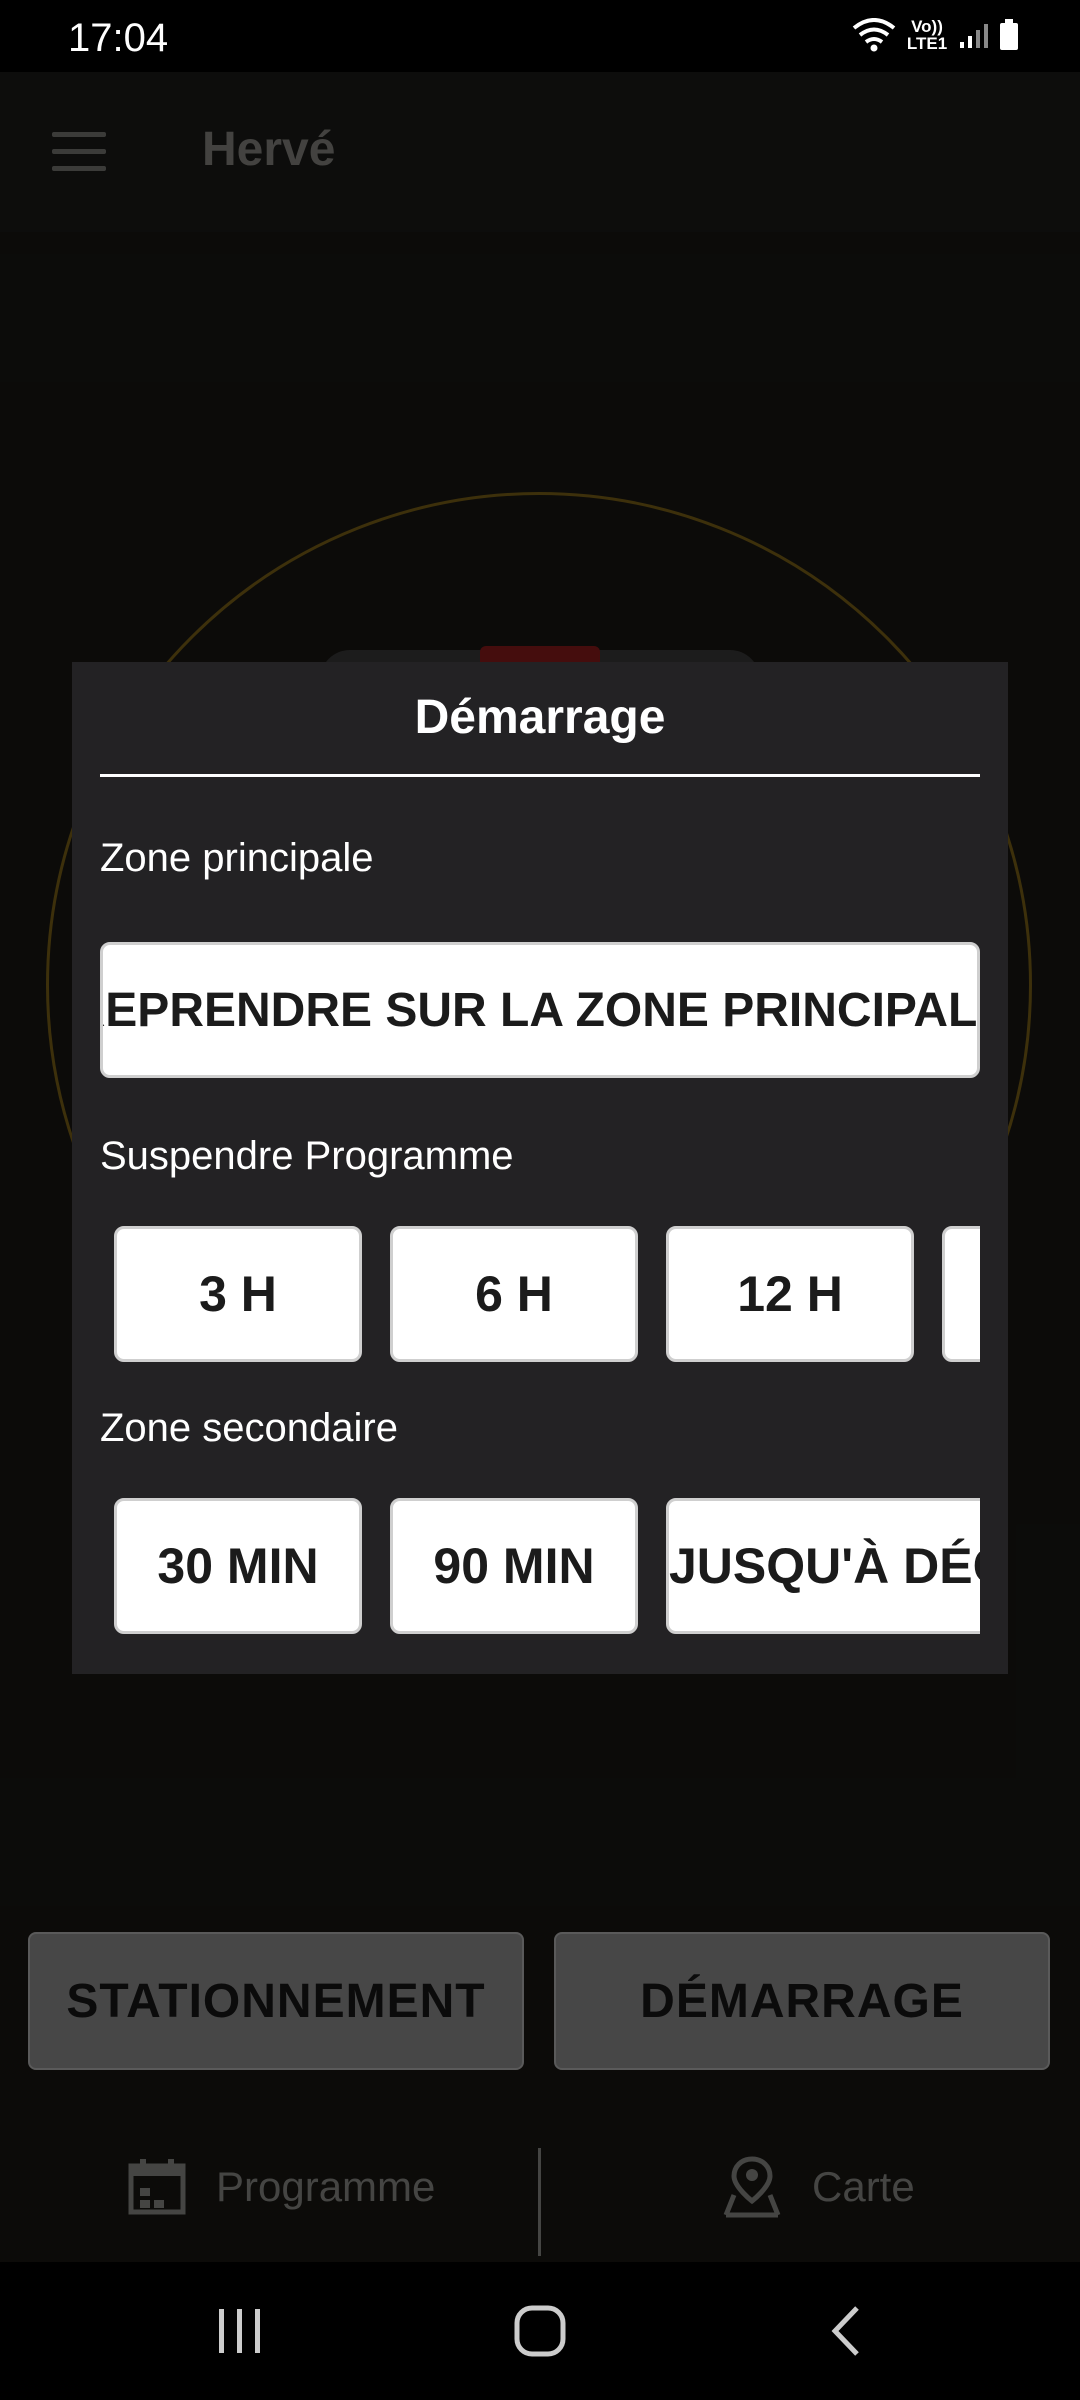 Image resolution: width=1080 pixels, height=2400 pixels. I want to click on suspend-options-row: 3 H 6 H 12 H, so click(540, 1296).